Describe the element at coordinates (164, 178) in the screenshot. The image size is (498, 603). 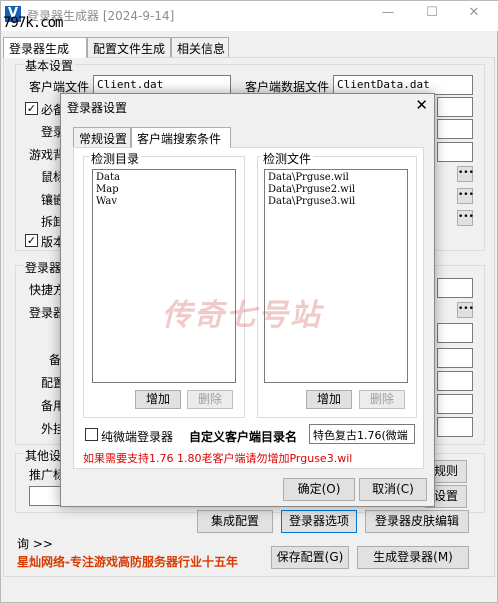
I see `list-item: Data` at that location.